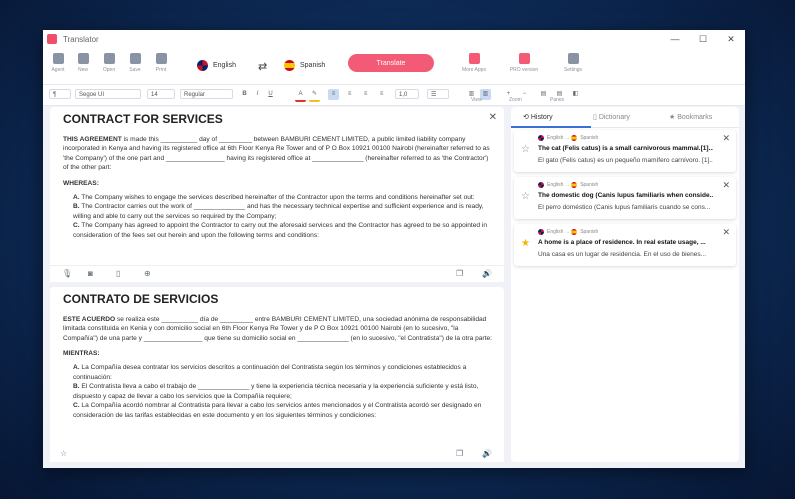 Image resolution: width=795 pixels, height=499 pixels. What do you see at coordinates (394, 39) in the screenshot?
I see `title-bar: Translator — ☐ ✕` at bounding box center [394, 39].